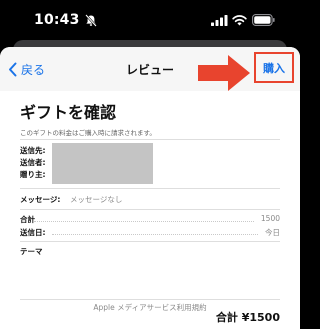 Image resolution: width=320 pixels, height=329 pixels. What do you see at coordinates (224, 73) in the screenshot?
I see `arrow-annotation` at bounding box center [224, 73].